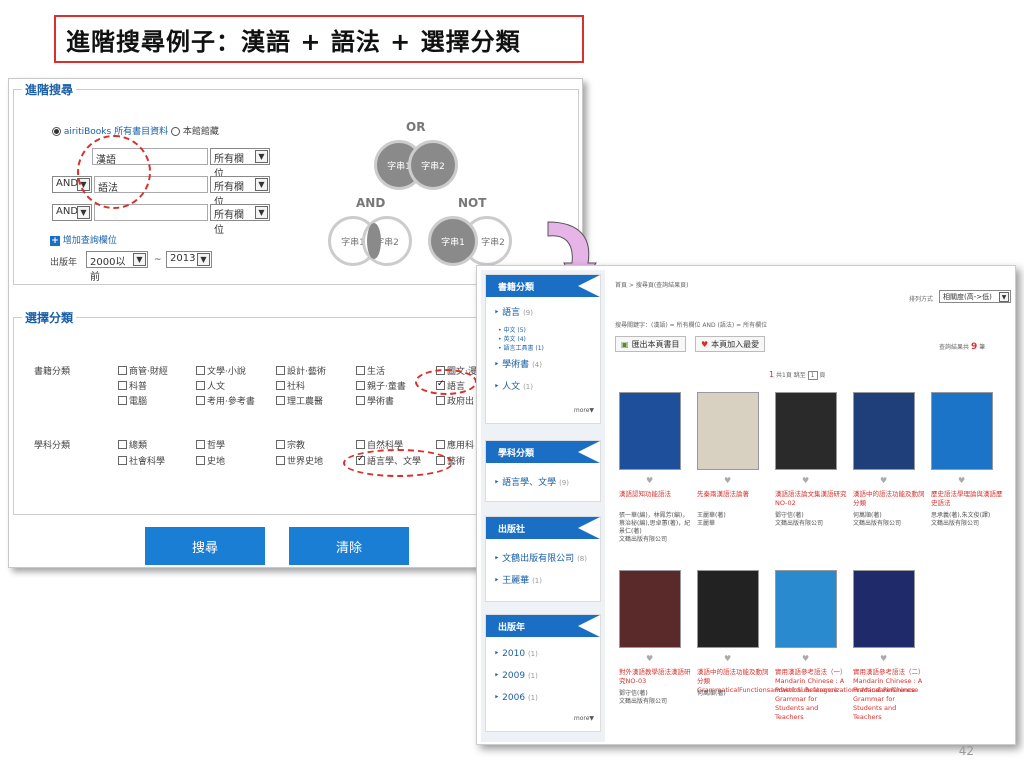 This screenshot has width=1024, height=768. Describe the element at coordinates (967, 499) in the screenshot. I see `book-title: 歷史語法學理論與漢語歷史語法` at that location.